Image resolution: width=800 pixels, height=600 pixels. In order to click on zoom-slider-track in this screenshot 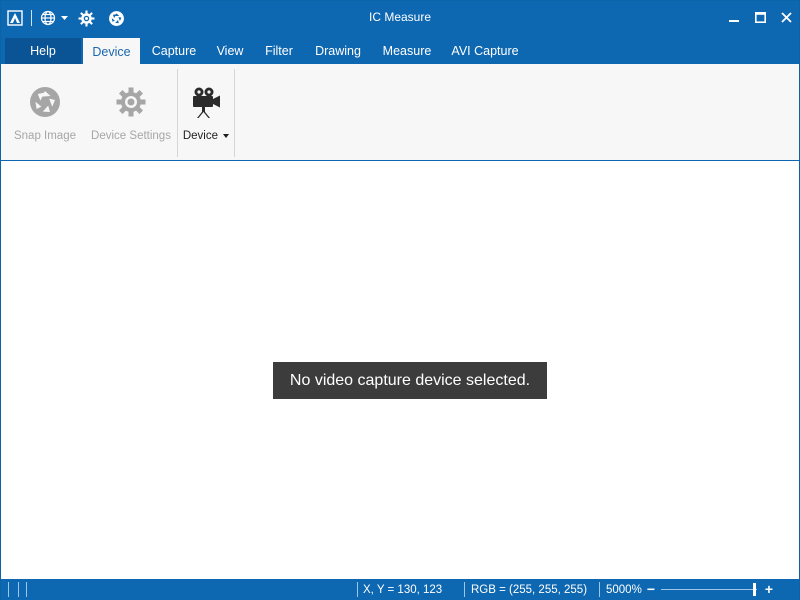, I will do `click(709, 589)`.